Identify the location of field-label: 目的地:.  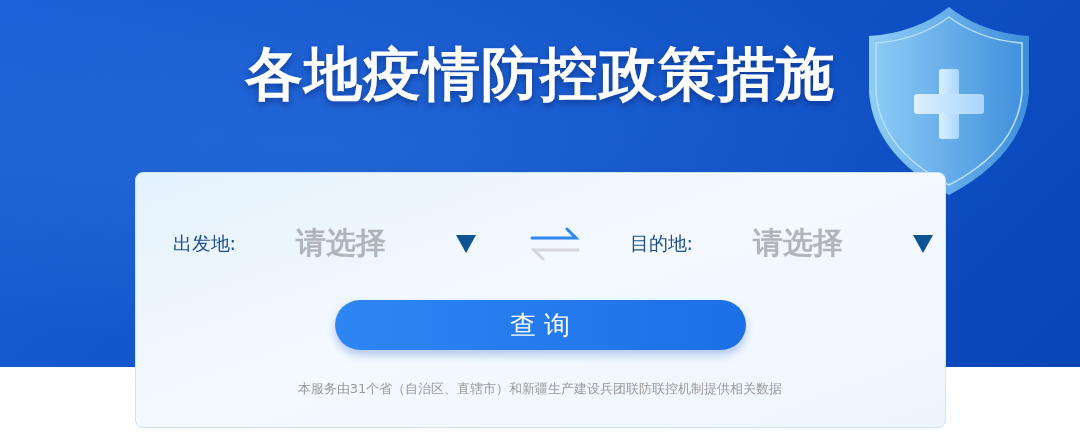
(661, 243).